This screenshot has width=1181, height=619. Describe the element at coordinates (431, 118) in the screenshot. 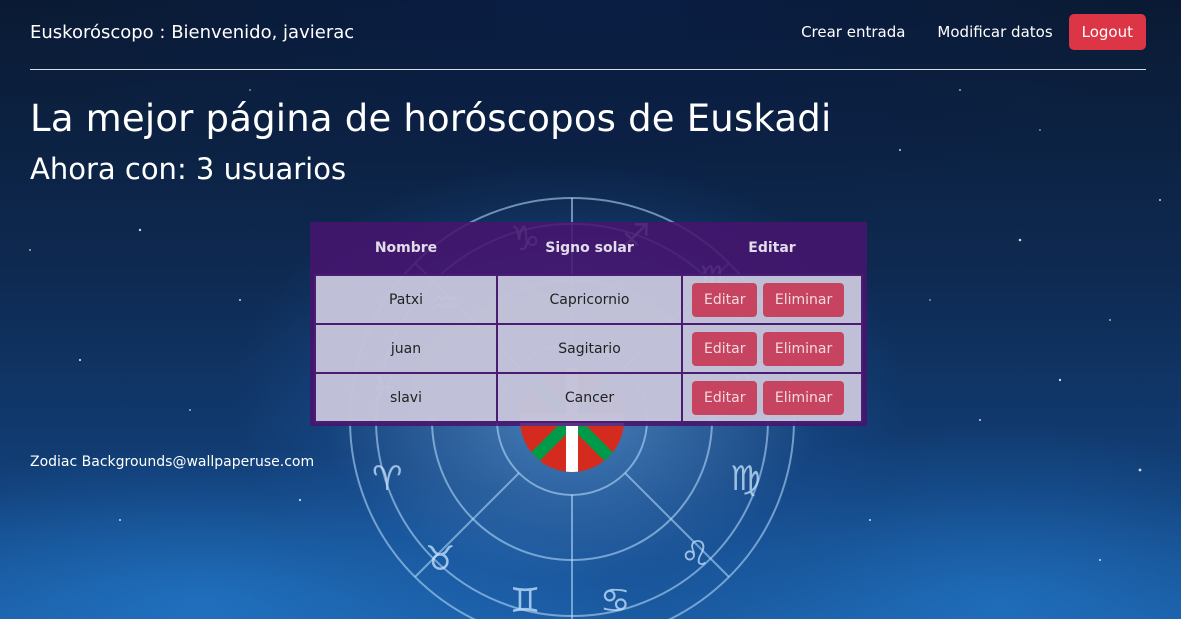

I see `page-title: La mejor página de horóscopos de Euskadi` at that location.